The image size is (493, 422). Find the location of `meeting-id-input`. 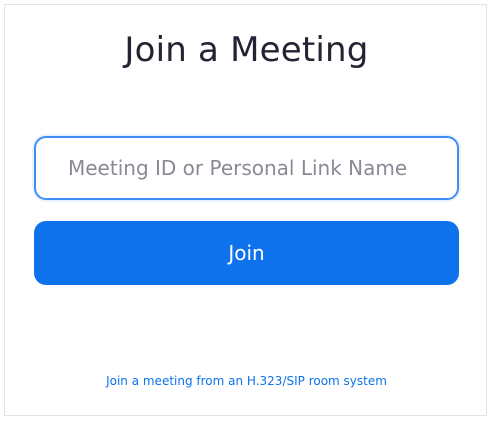

meeting-id-input is located at coordinates (246, 168).